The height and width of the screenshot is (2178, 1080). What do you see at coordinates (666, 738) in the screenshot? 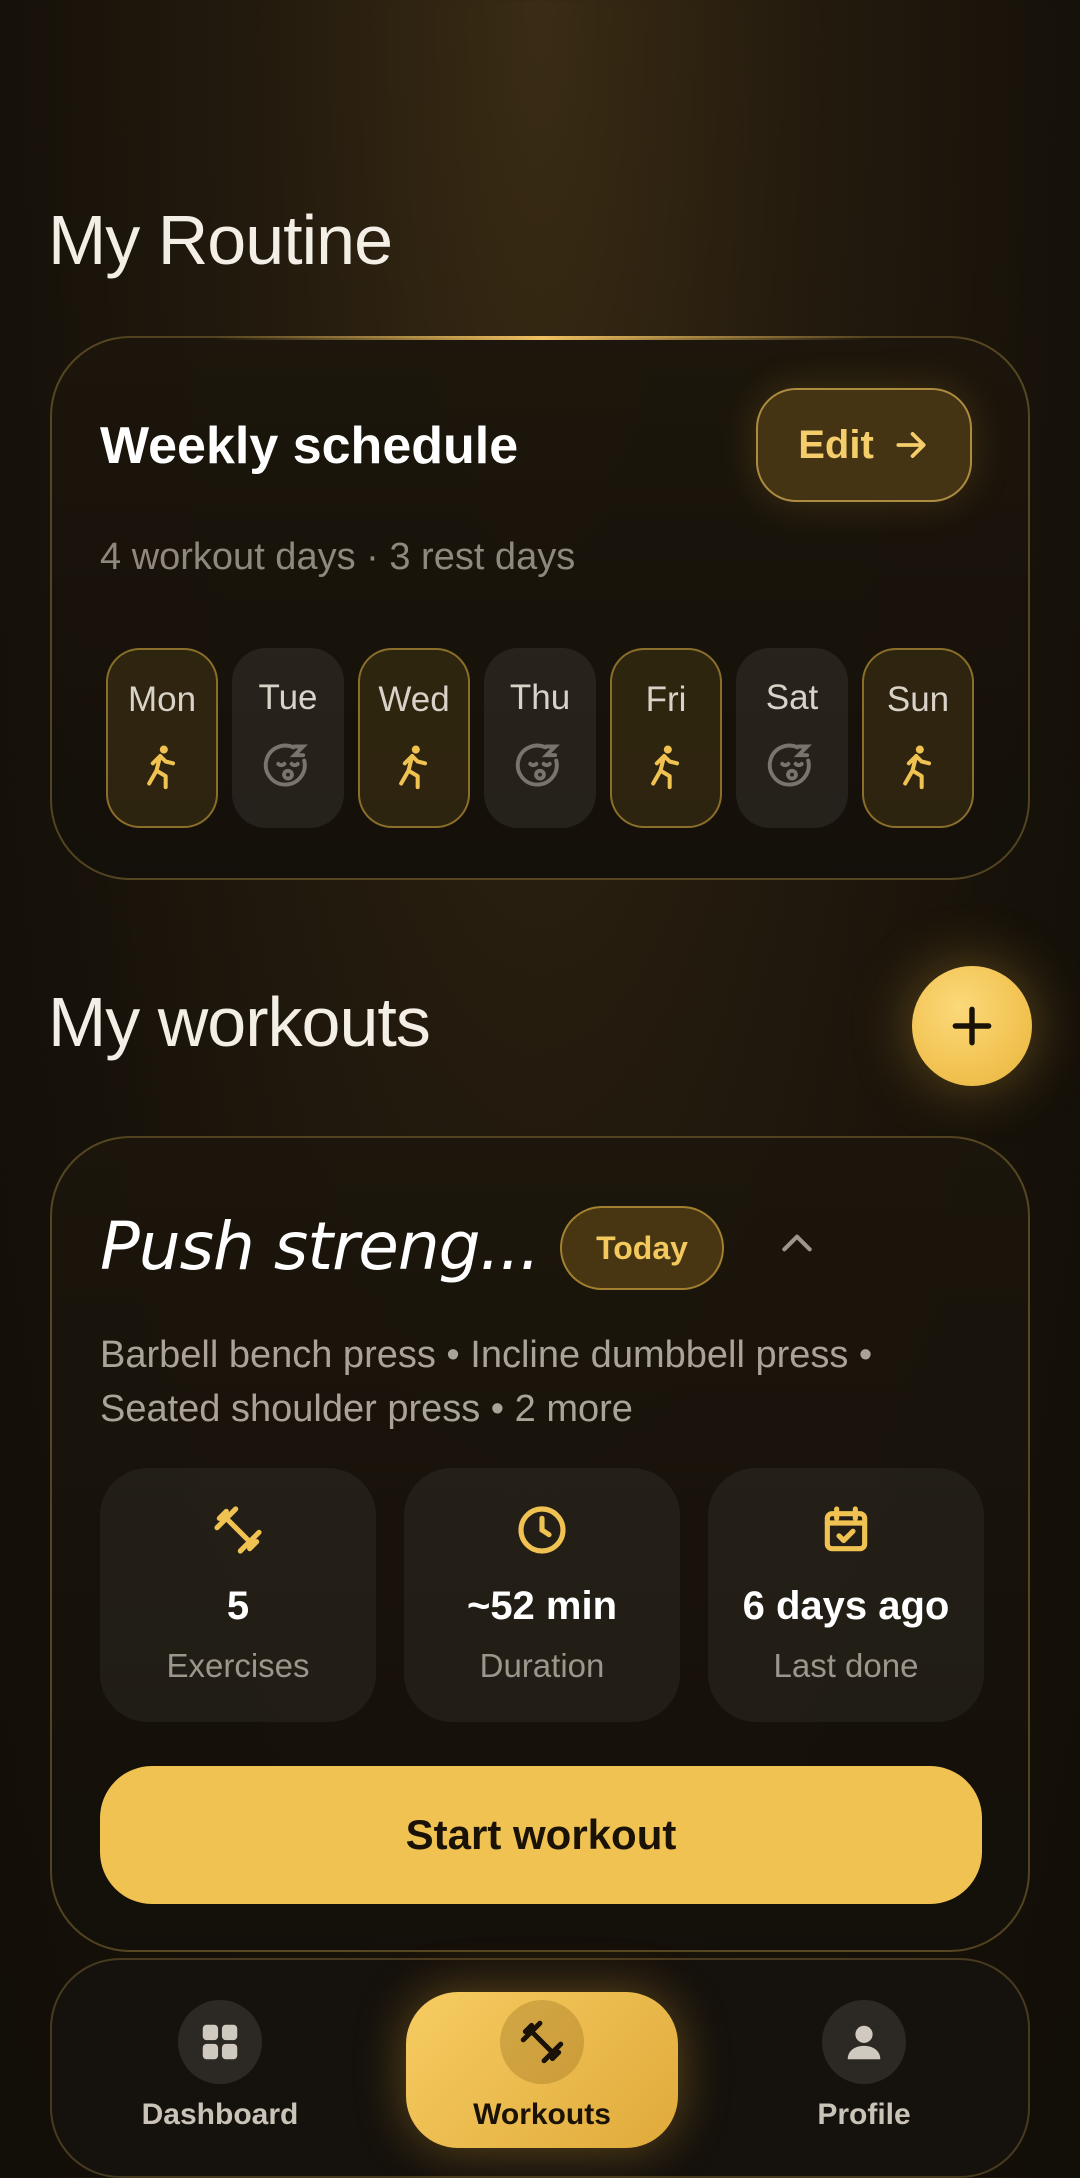
I see `day-fri: Fri` at bounding box center [666, 738].